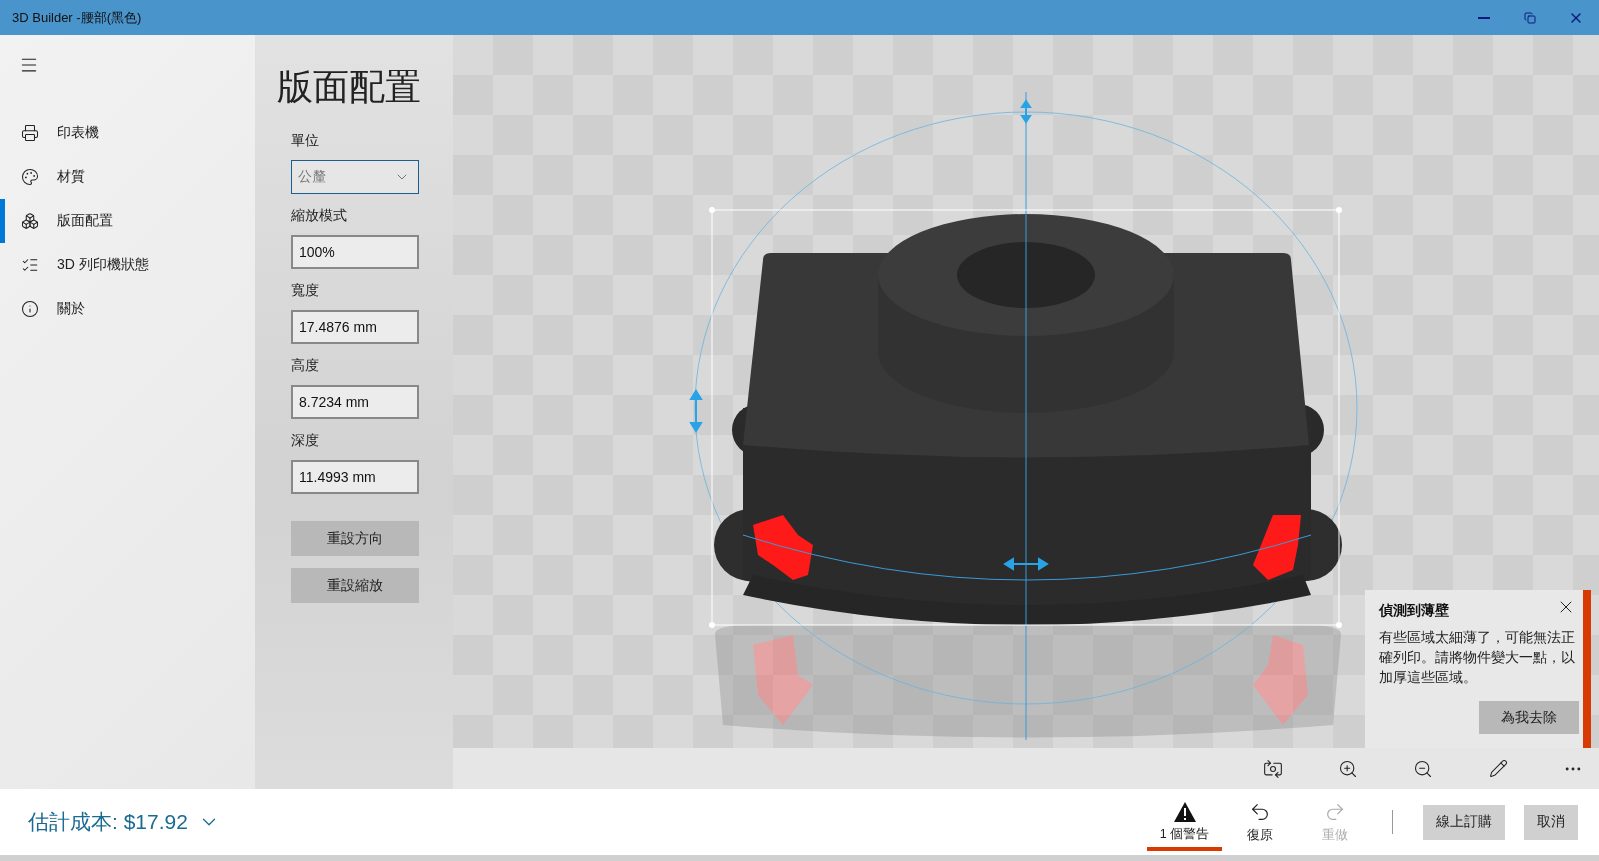 The image size is (1599, 861). Describe the element at coordinates (349, 87) in the screenshot. I see `panel-title: 版面配置` at that location.